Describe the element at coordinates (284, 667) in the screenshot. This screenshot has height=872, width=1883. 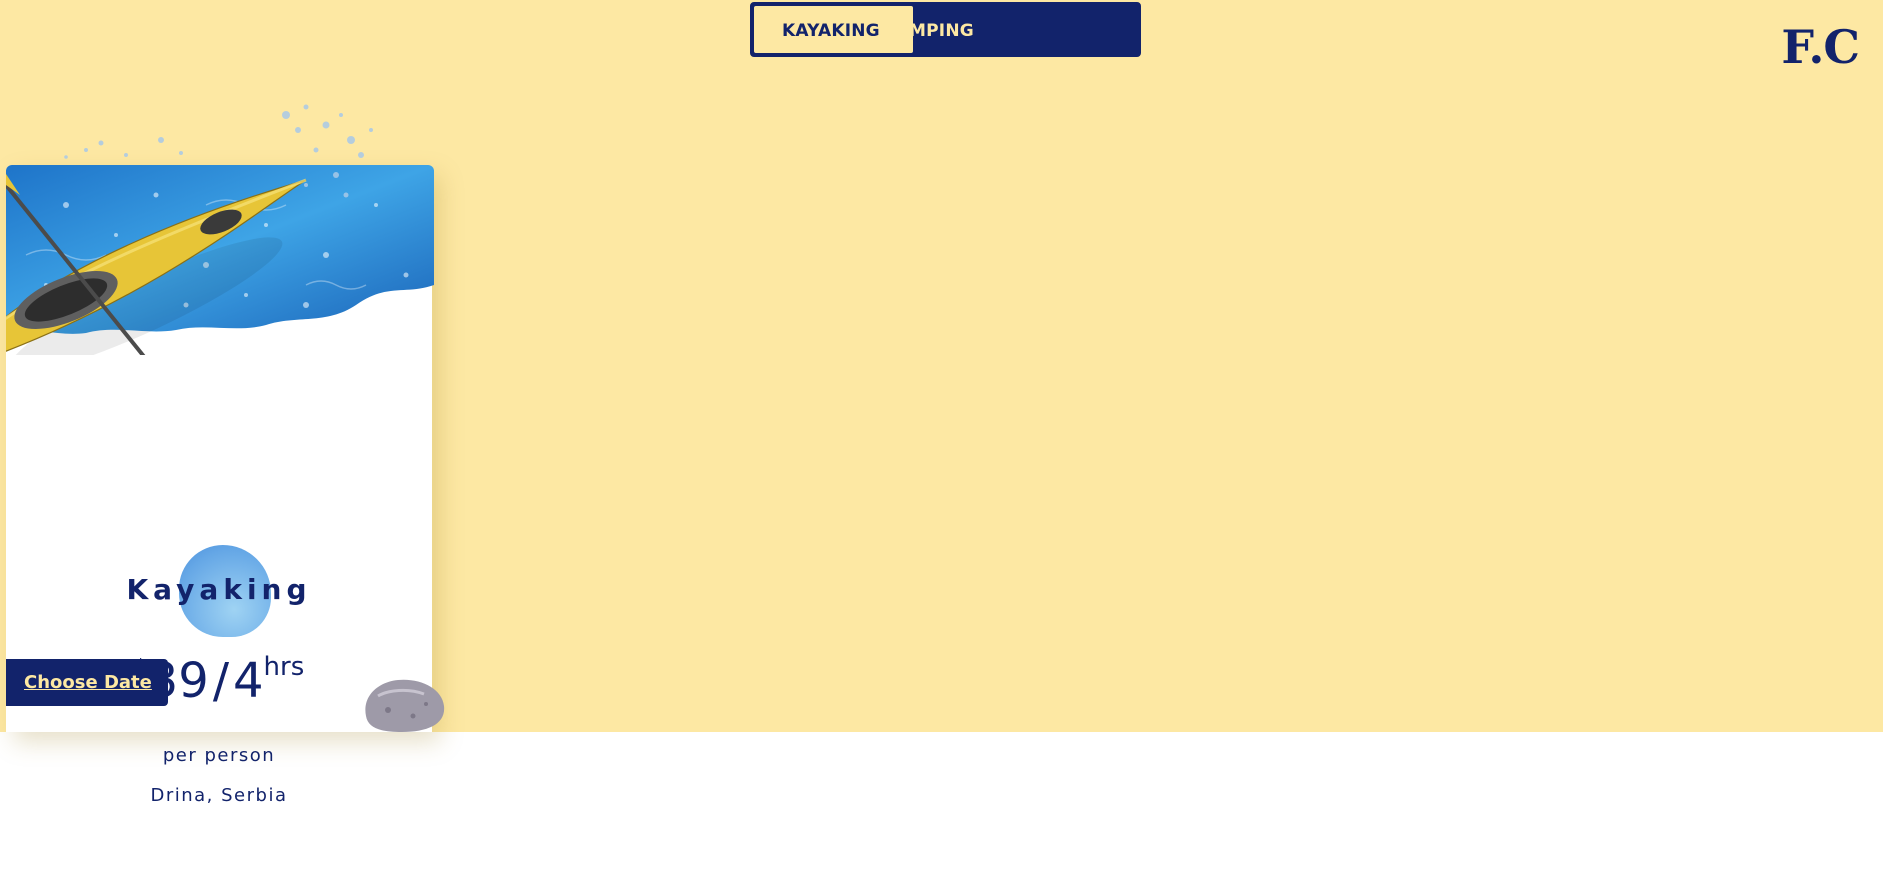
I see `price-unit: hrs` at that location.